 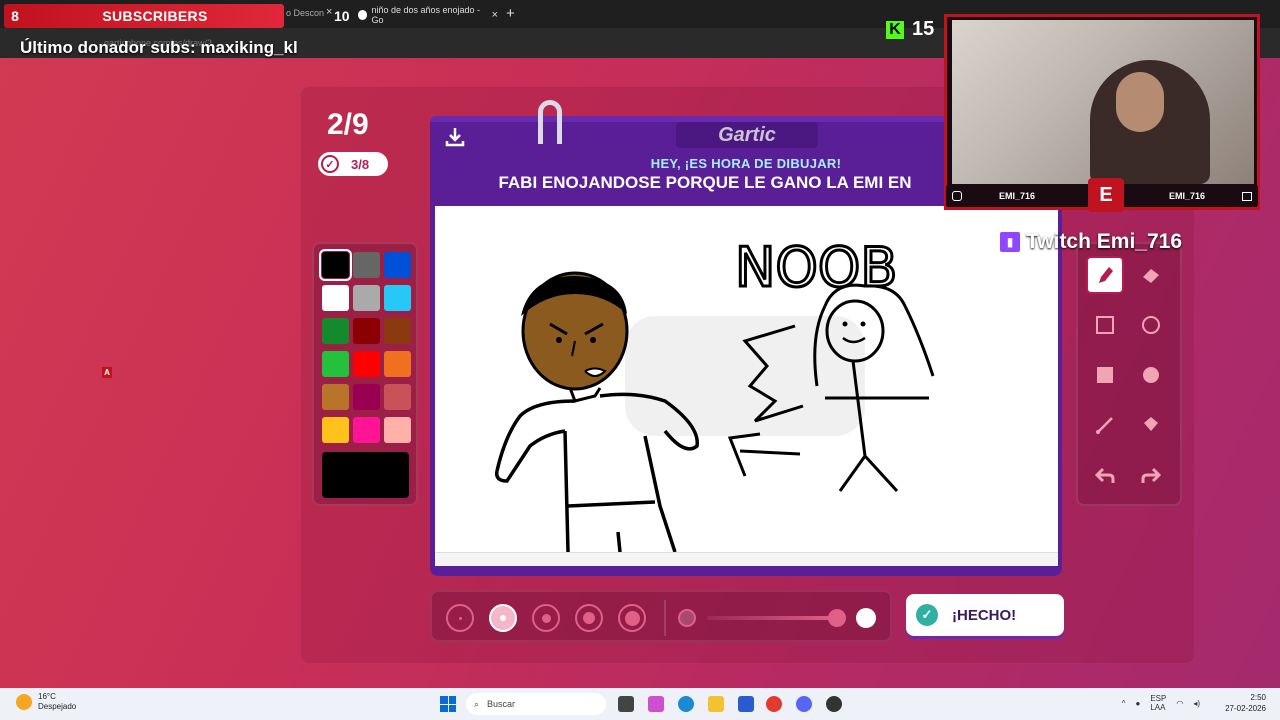 I want to click on google-icon, so click(x=363, y=15).